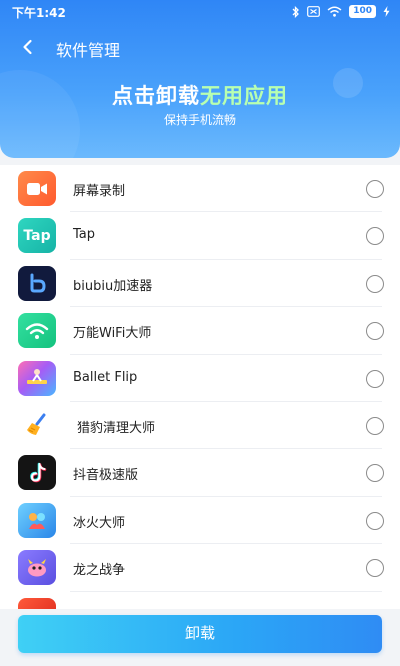 This screenshot has height=666, width=400. What do you see at coordinates (362, 11) in the screenshot?
I see `battery-level: 100` at bounding box center [362, 11].